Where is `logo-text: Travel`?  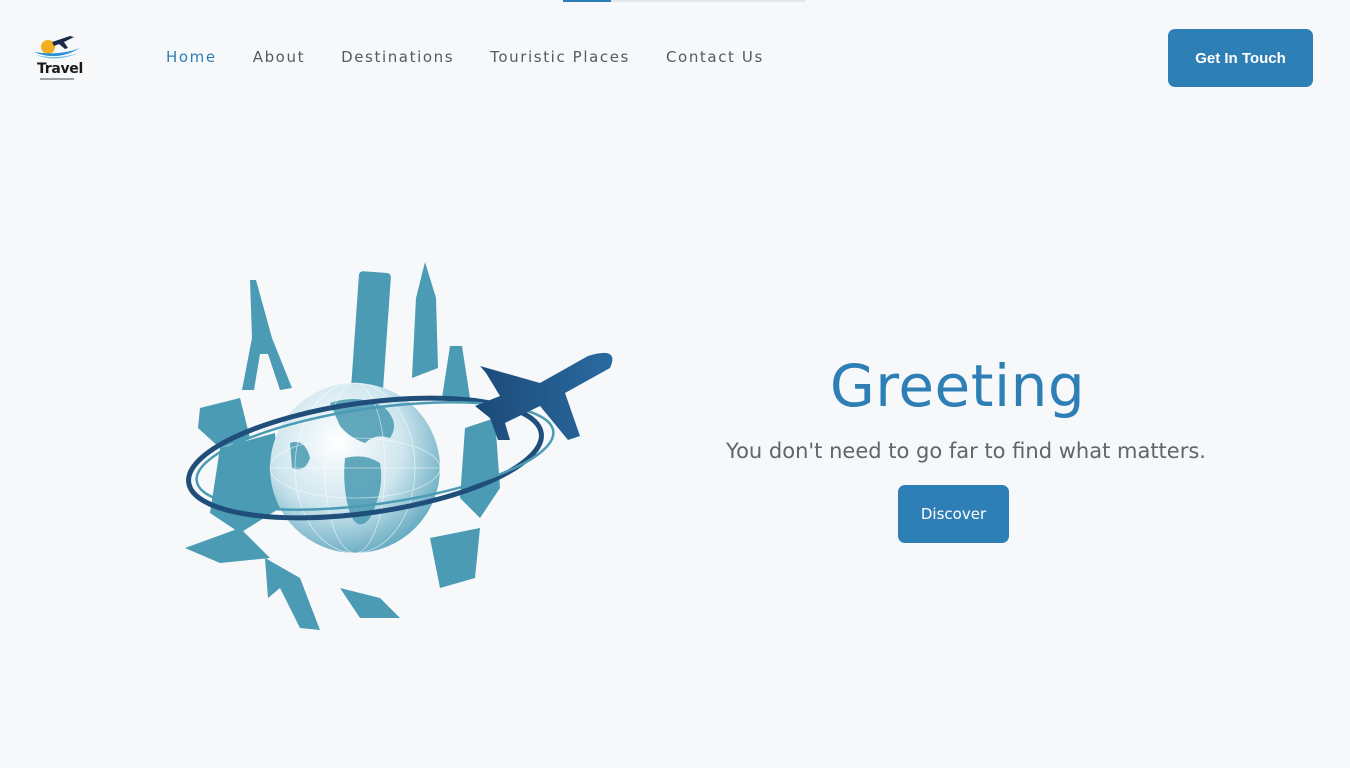
logo-text: Travel is located at coordinates (60, 69).